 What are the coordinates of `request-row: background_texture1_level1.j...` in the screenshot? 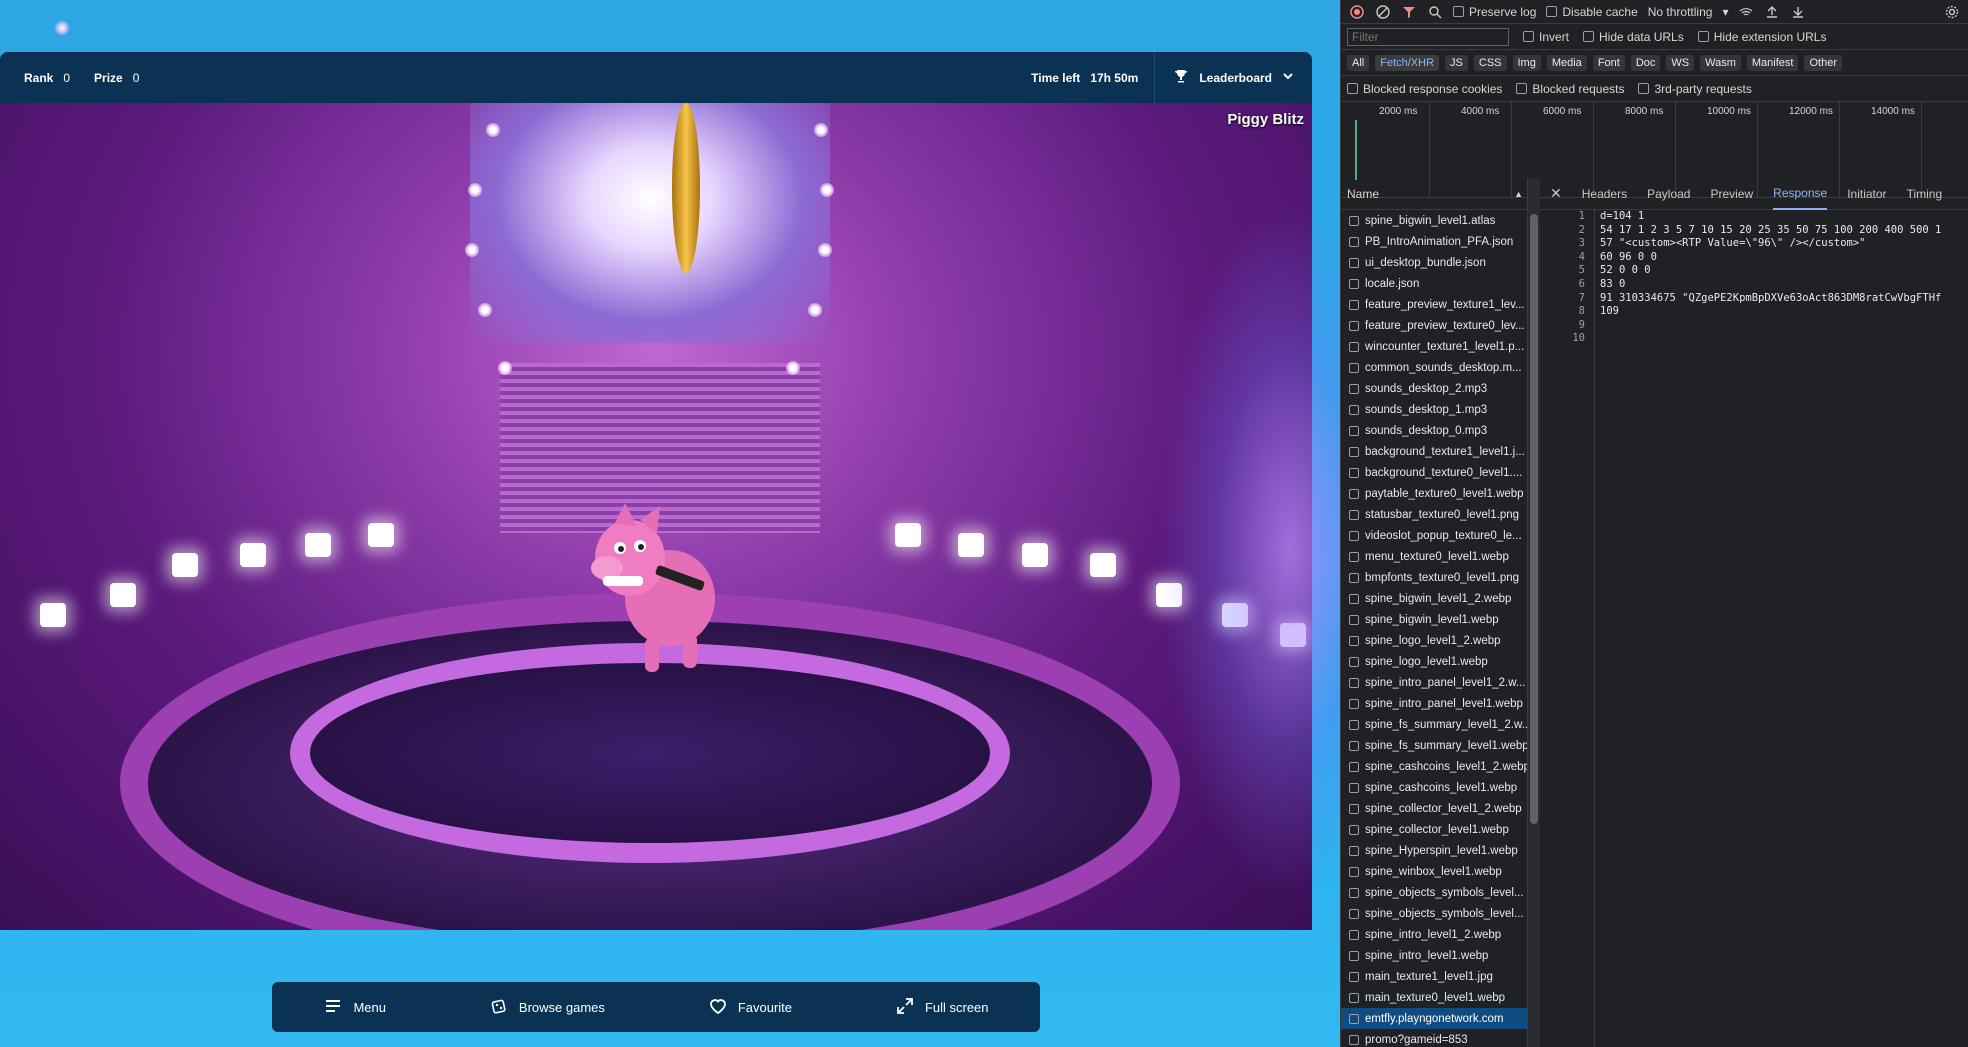 It's located at (1434, 451).